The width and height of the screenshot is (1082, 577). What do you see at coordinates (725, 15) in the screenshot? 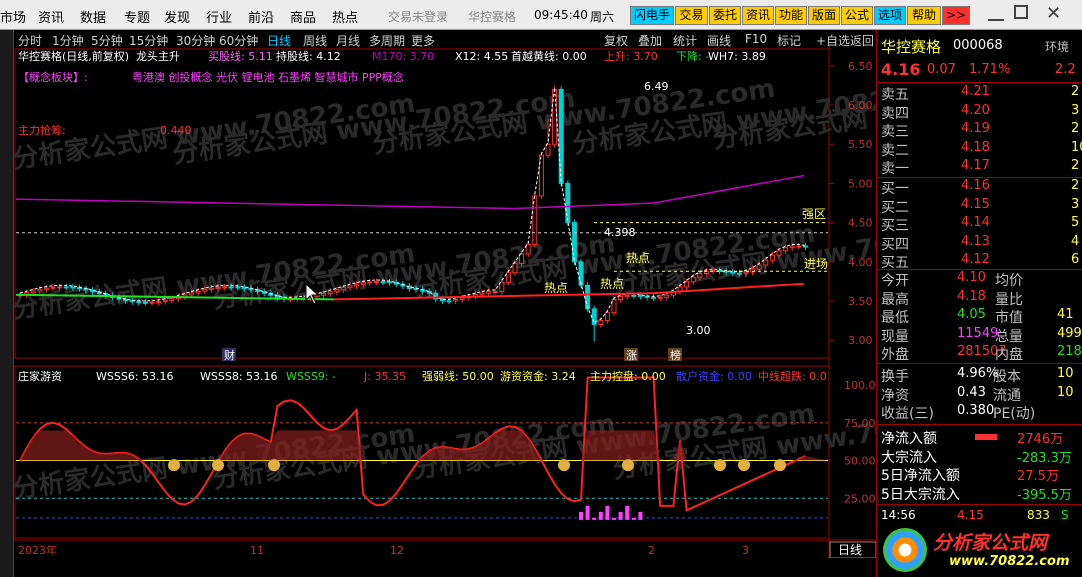
I see `toolbar-button-2: 委托` at bounding box center [725, 15].